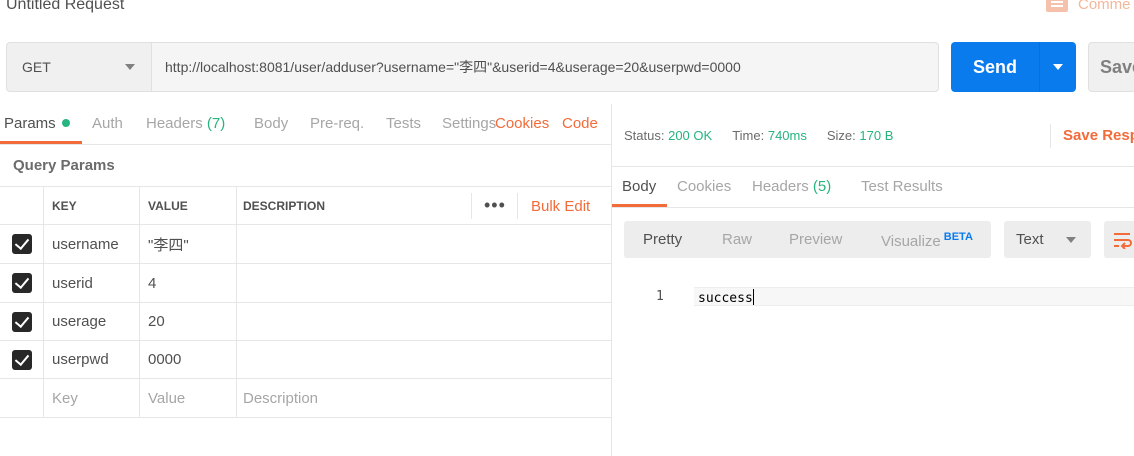 The image size is (1134, 456). What do you see at coordinates (1123, 240) in the screenshot?
I see `wrap-lines-icon` at bounding box center [1123, 240].